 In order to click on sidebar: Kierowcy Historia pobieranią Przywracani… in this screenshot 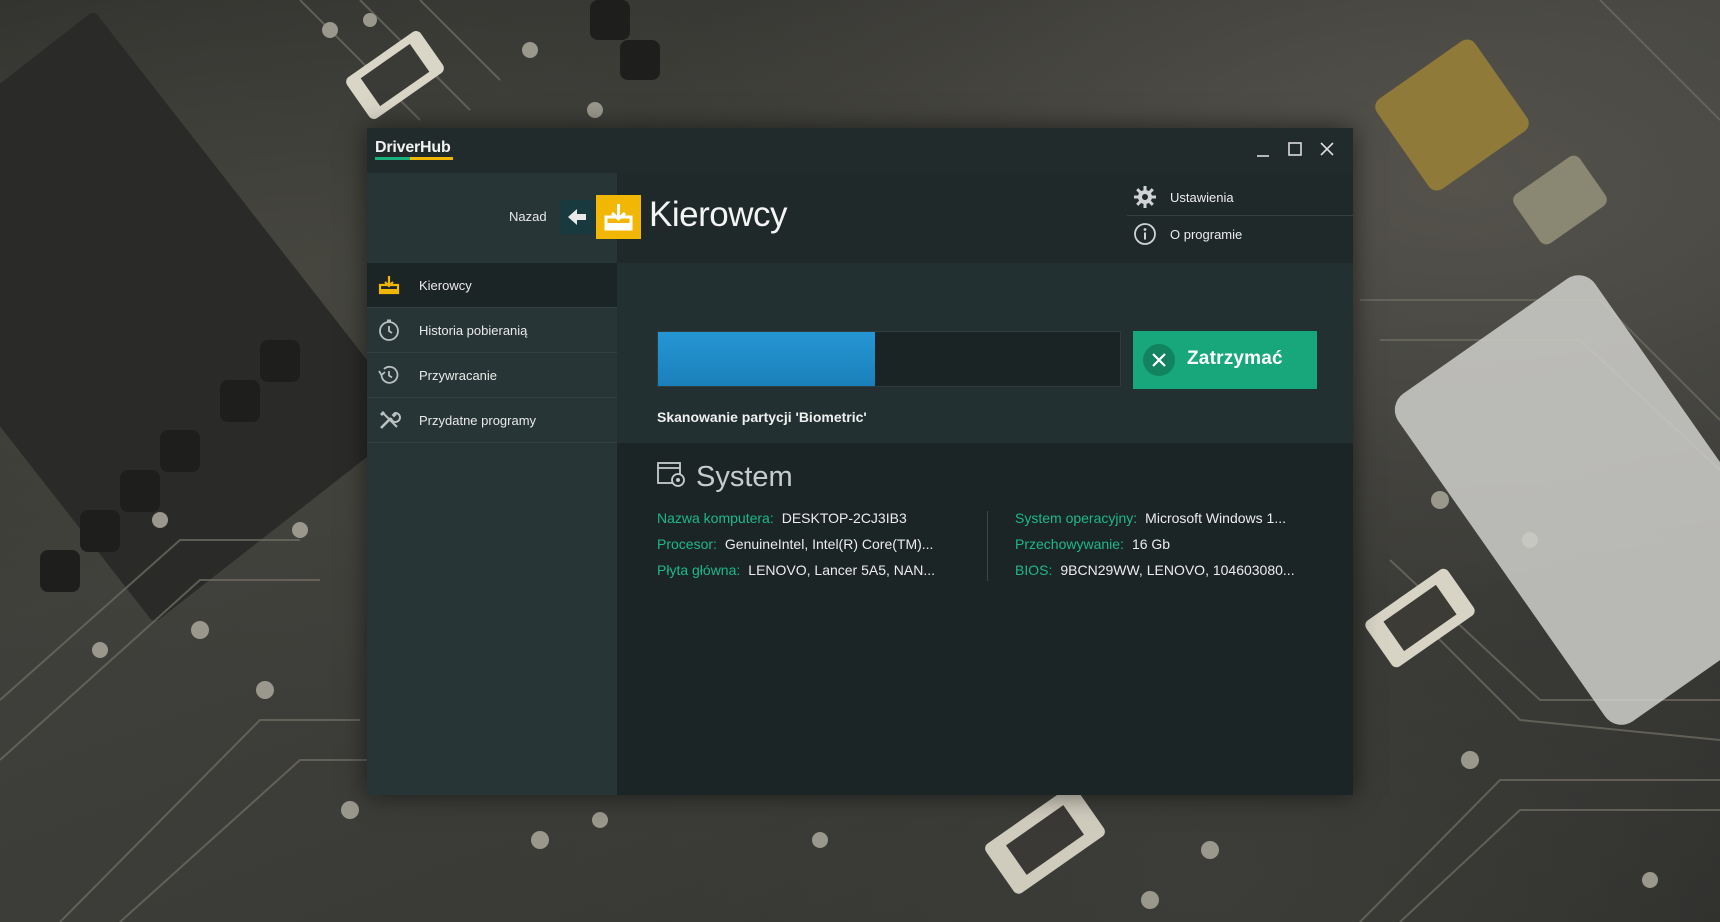, I will do `click(492, 529)`.